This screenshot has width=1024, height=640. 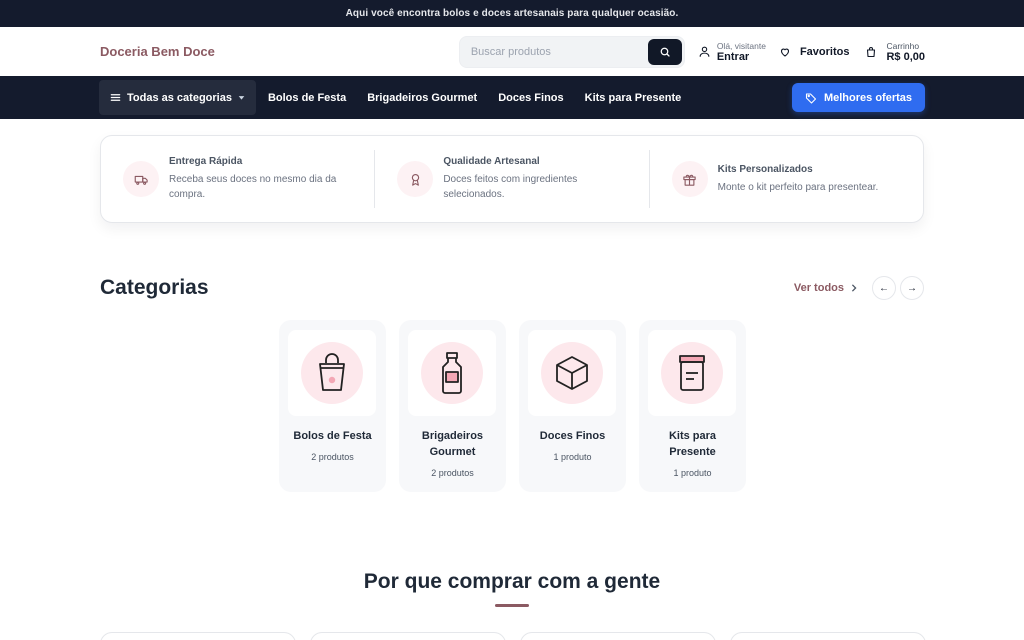 I want to click on chevron-right-icon, so click(x=854, y=288).